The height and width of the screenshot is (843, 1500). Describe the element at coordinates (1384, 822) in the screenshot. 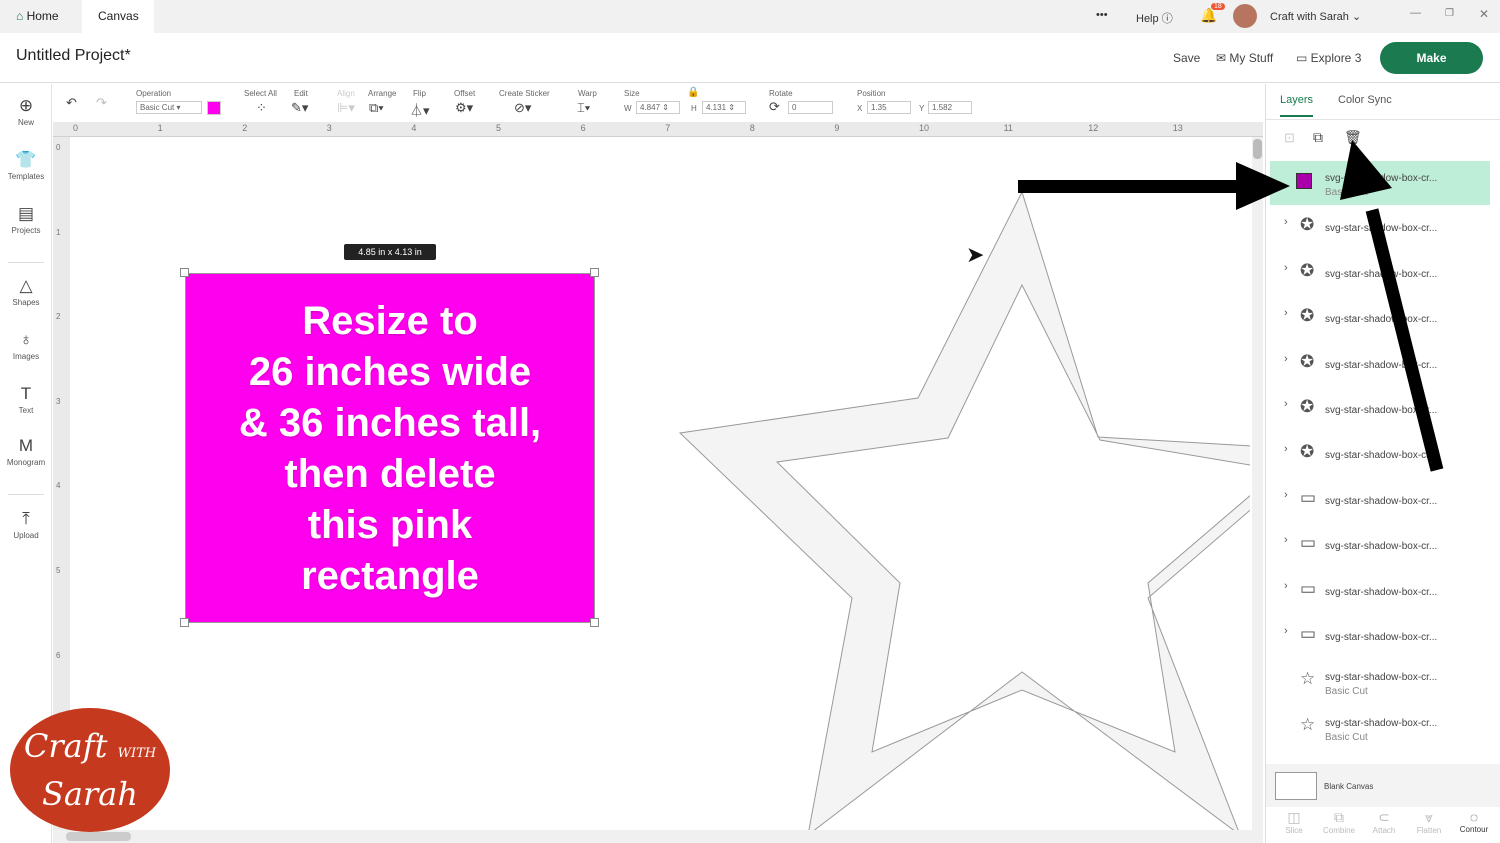

I see `attach-button: ⊂ Attach` at that location.